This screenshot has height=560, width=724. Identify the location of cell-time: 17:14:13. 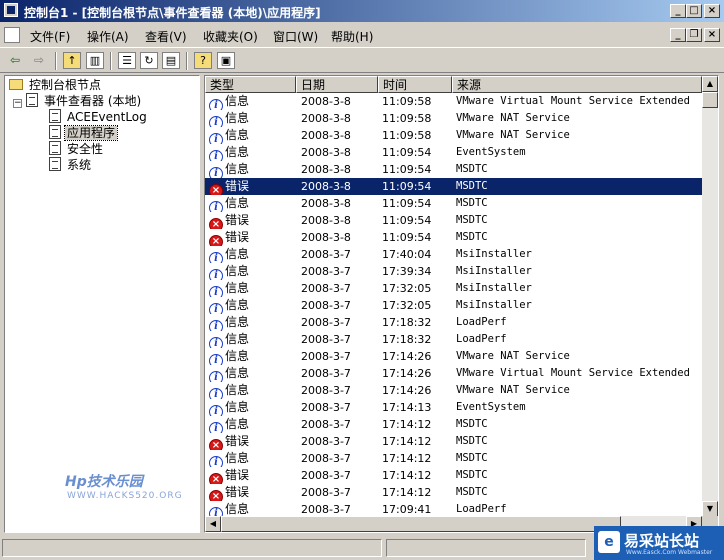
(407, 407).